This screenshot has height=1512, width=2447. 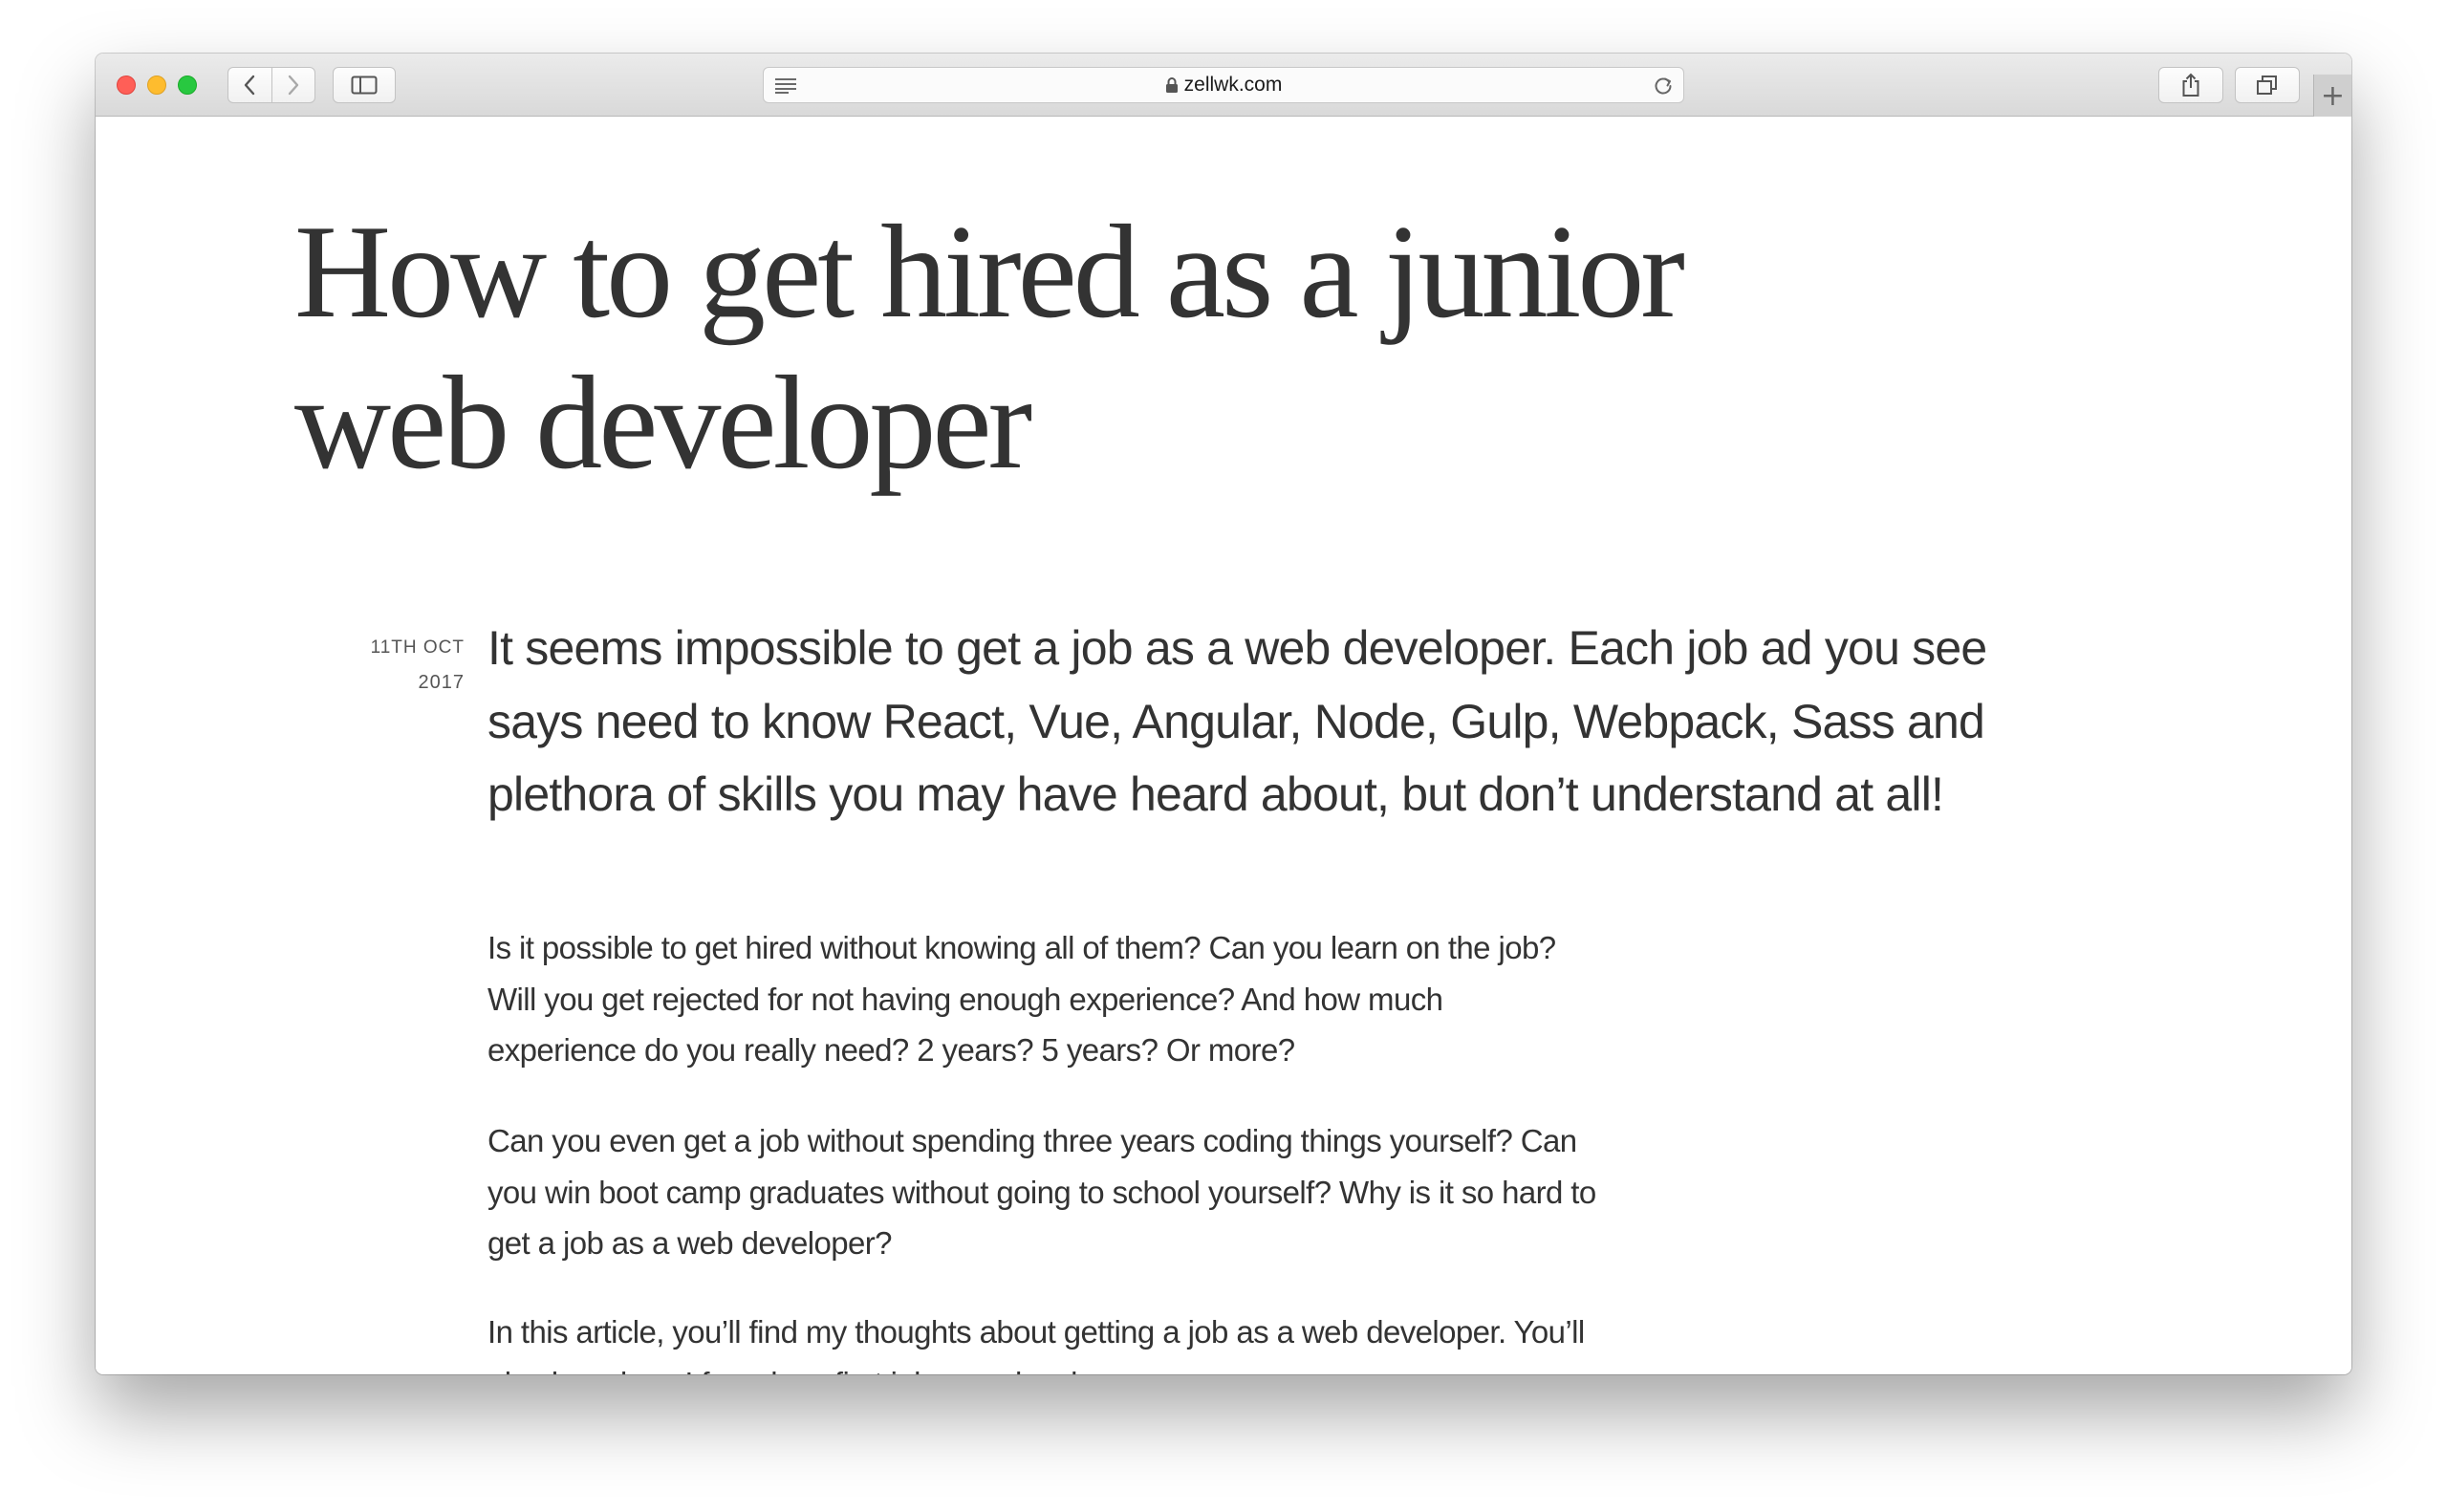 What do you see at coordinates (1663, 87) in the screenshot?
I see `reload-icon` at bounding box center [1663, 87].